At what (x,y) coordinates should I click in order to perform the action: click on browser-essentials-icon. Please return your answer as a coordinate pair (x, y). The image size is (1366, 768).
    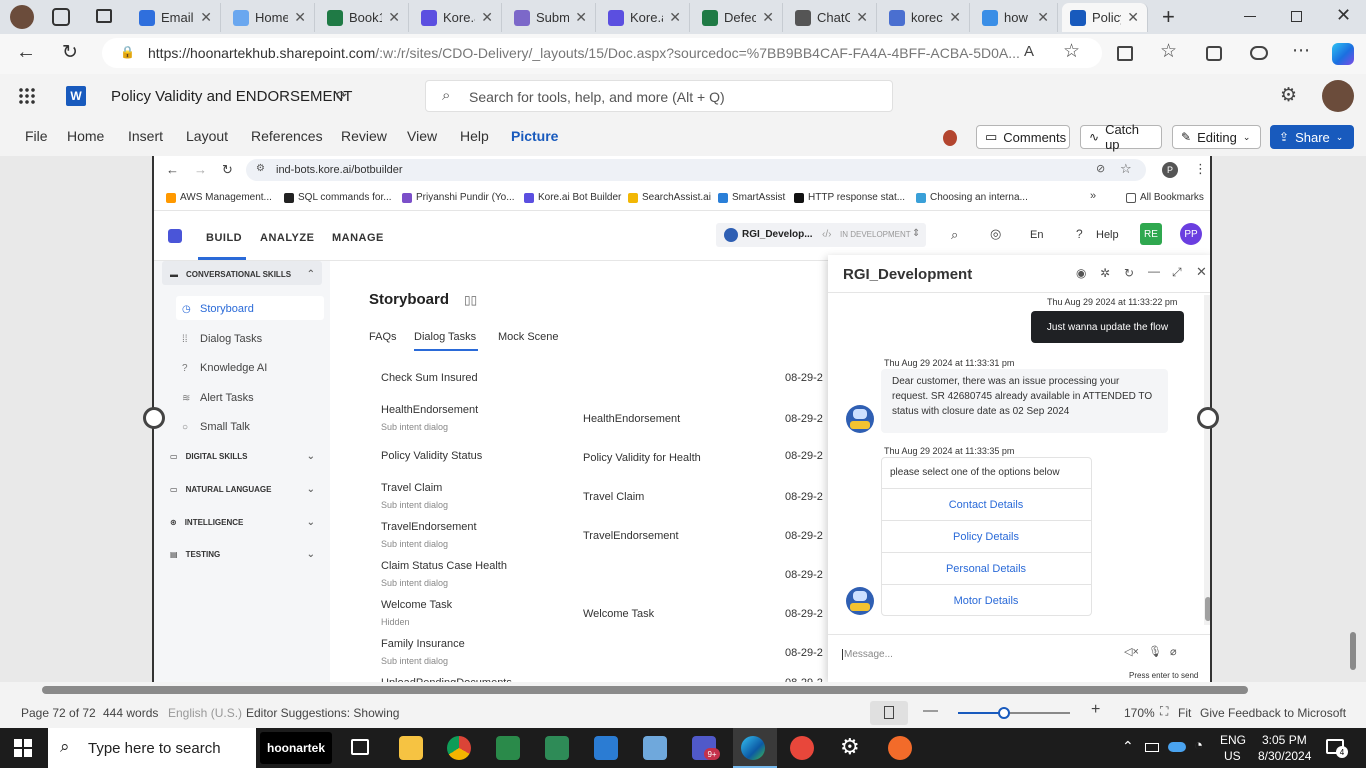
    Looking at the image, I should click on (1259, 53).